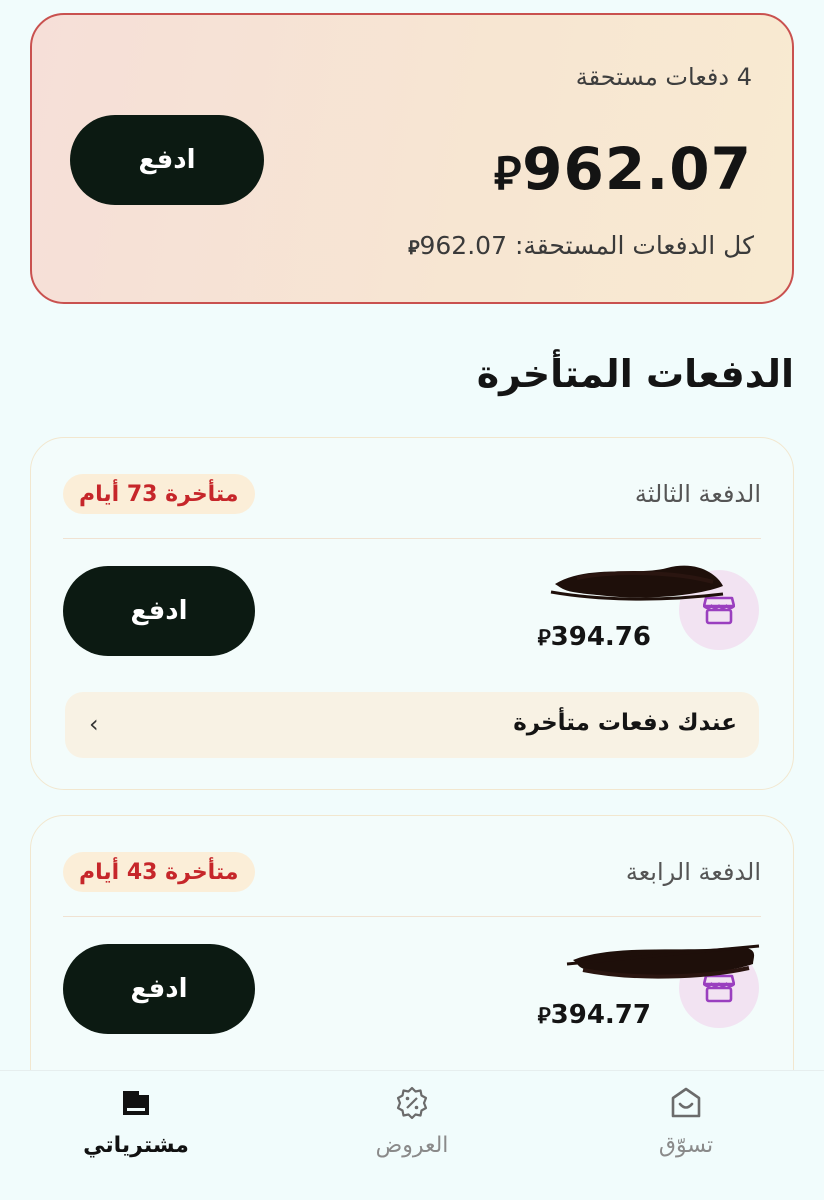 This screenshot has height=1200, width=824. I want to click on installment-amount: 394.77⃁, so click(591, 1015).